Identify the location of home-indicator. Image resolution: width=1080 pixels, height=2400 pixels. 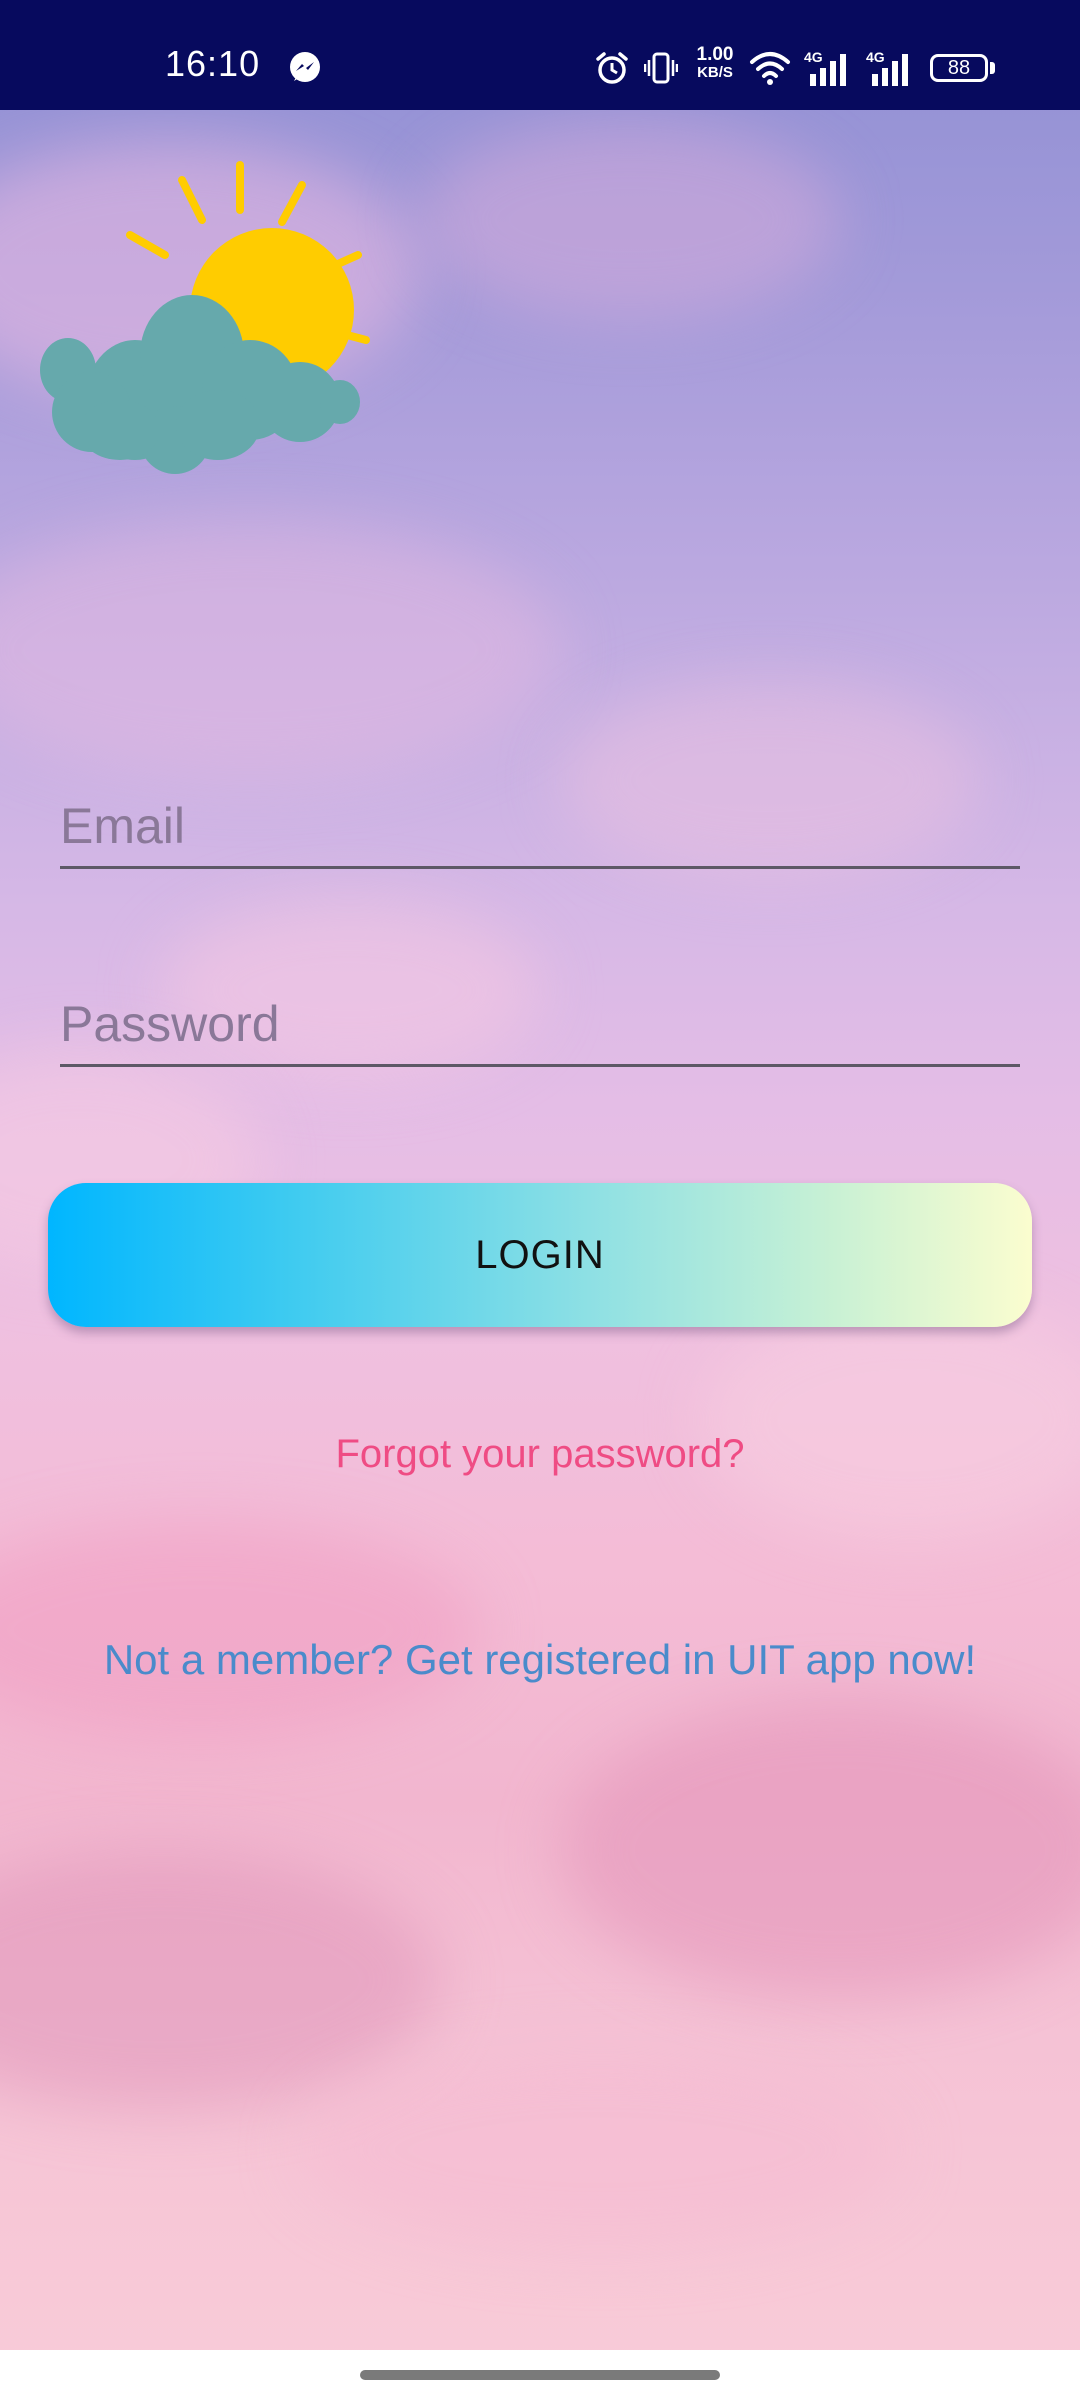
(540, 2375).